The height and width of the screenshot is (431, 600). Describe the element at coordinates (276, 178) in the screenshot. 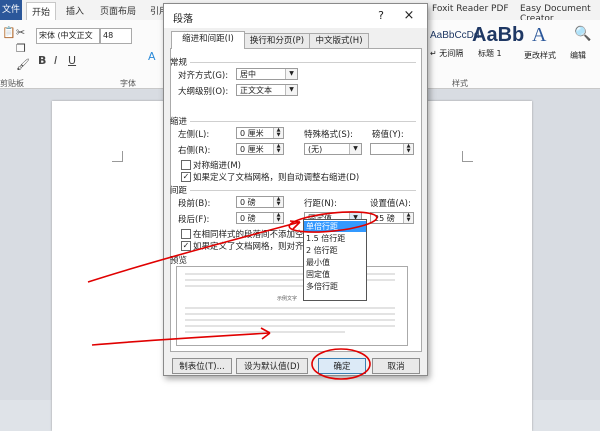

I see `auto-adjust-indent-label: 如果定义了文档网格，则自动调整右缩进(D)` at that location.